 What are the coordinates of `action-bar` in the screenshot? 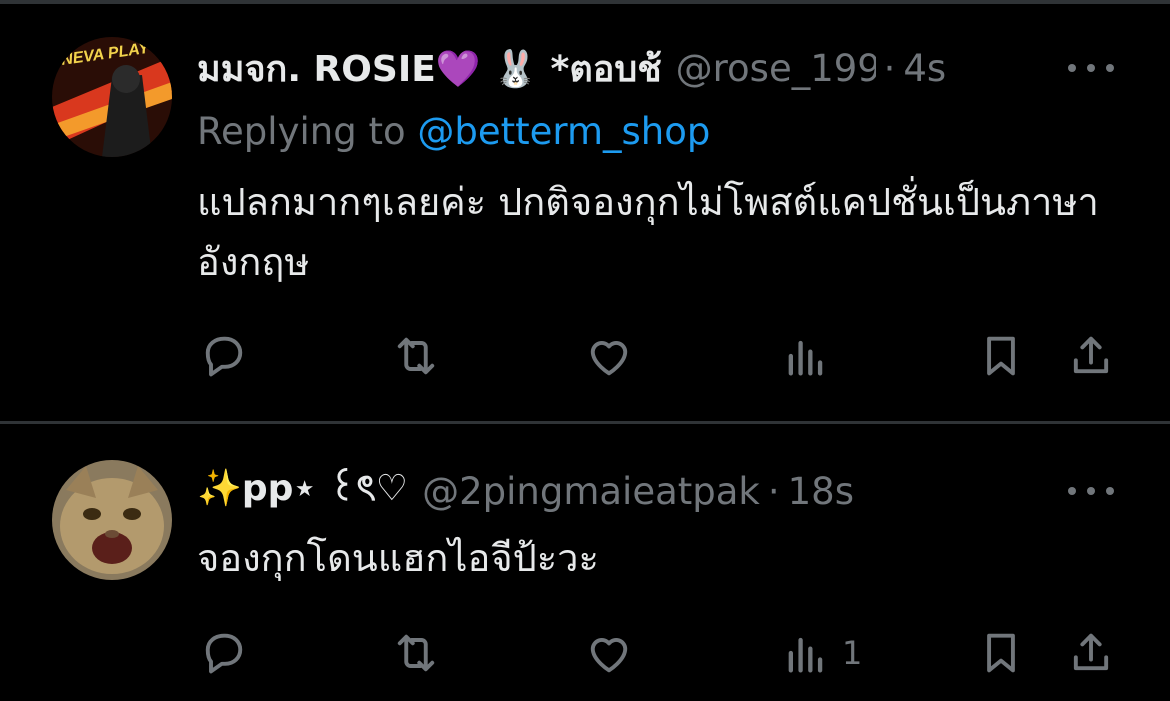 It's located at (585, 357).